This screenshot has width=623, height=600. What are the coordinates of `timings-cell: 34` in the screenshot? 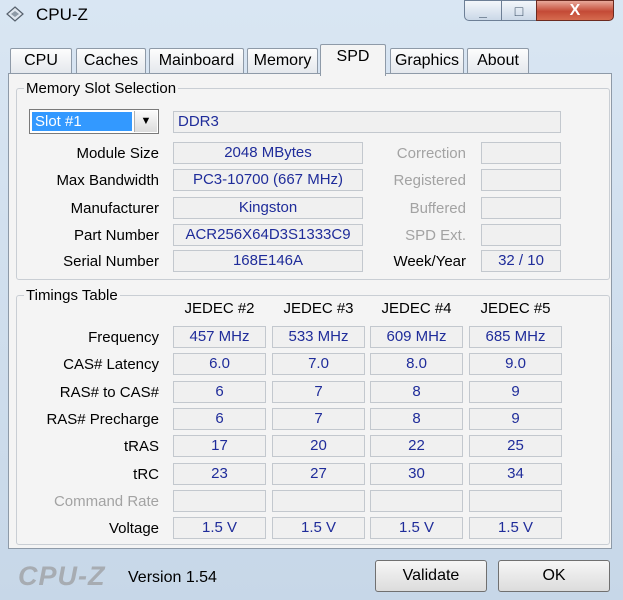 It's located at (515, 474).